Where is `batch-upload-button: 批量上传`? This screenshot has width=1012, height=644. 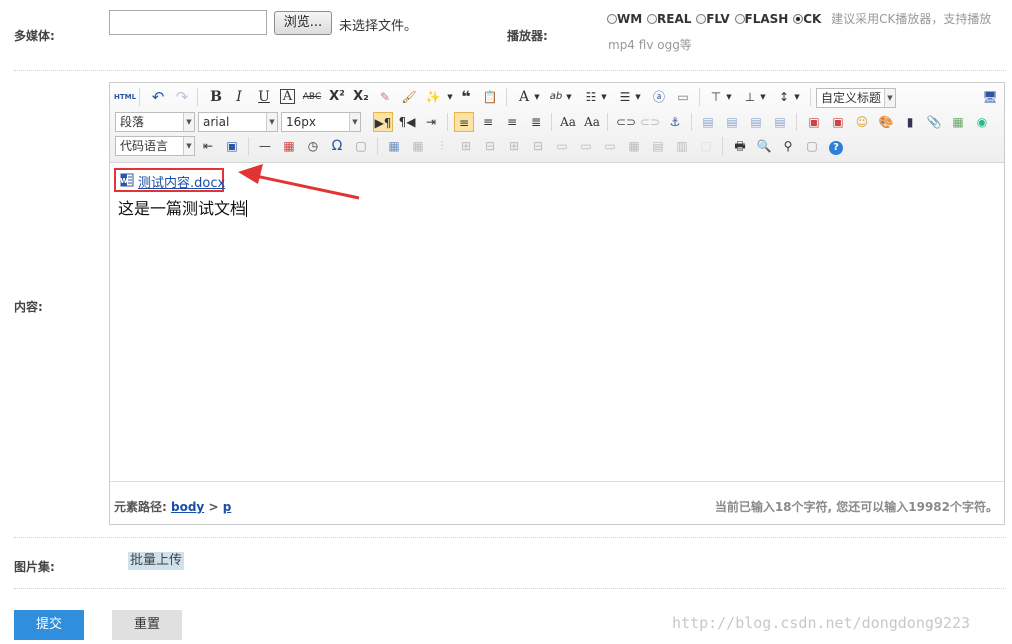 batch-upload-button: 批量上传 is located at coordinates (156, 561).